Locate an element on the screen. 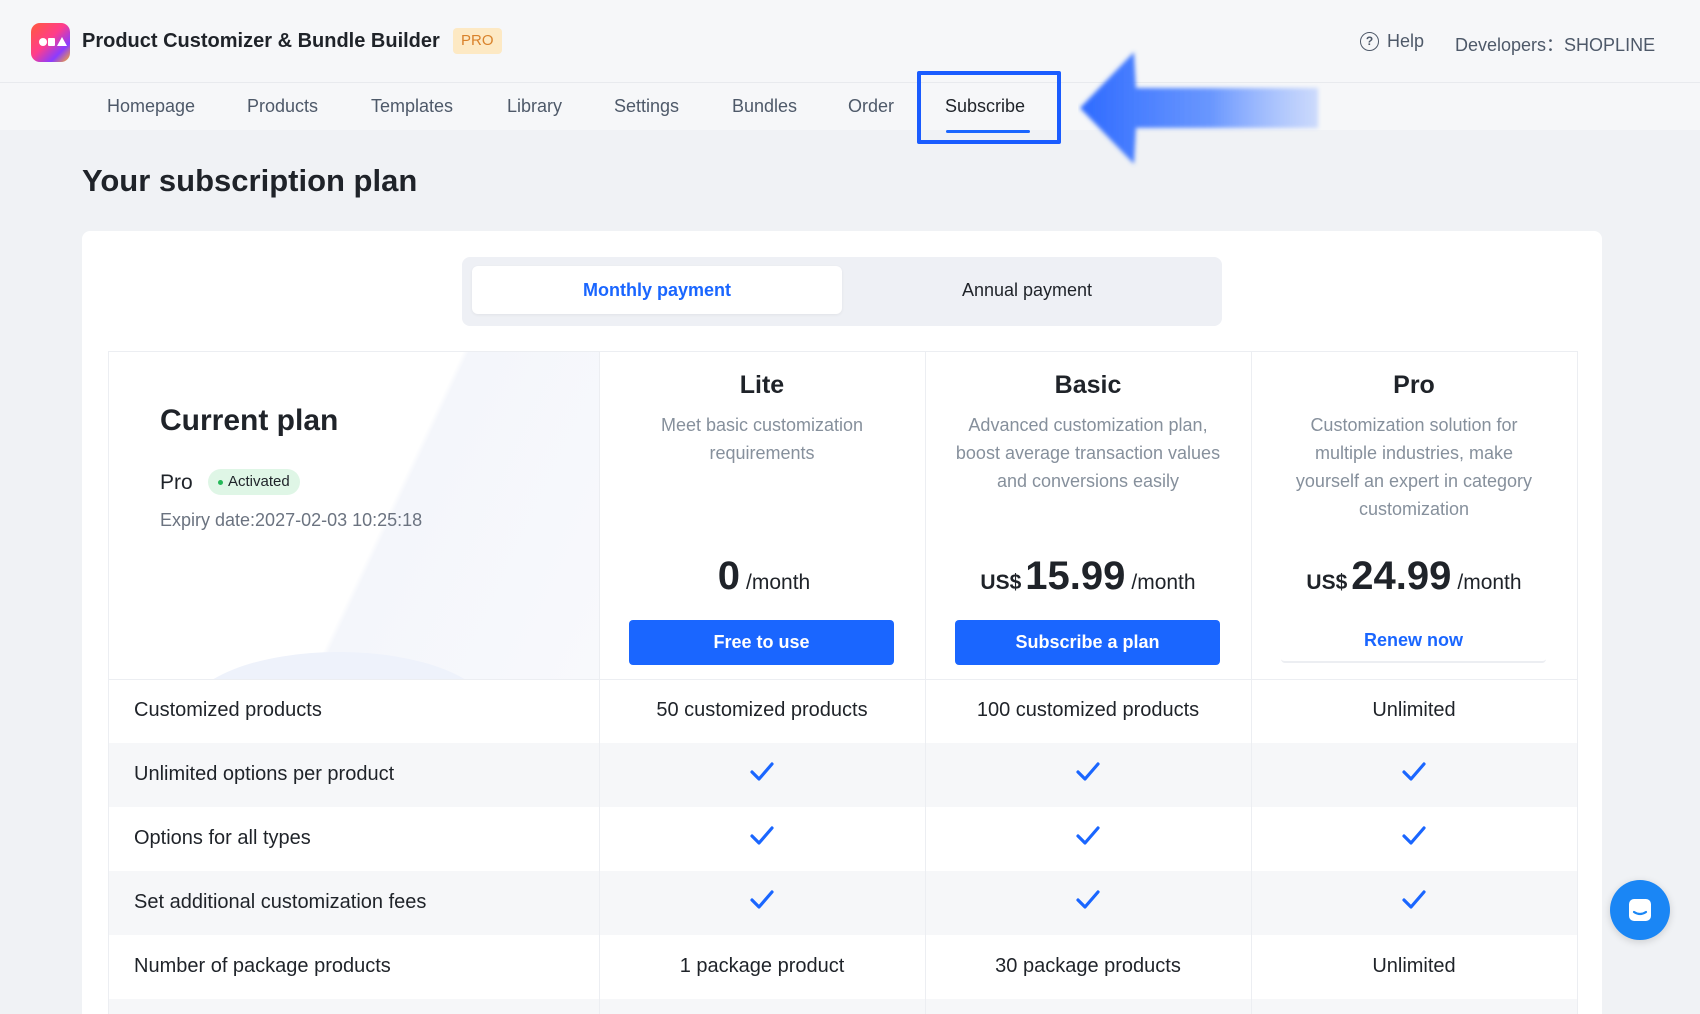  app-title: Product Customizer & Bundle Builder is located at coordinates (261, 41).